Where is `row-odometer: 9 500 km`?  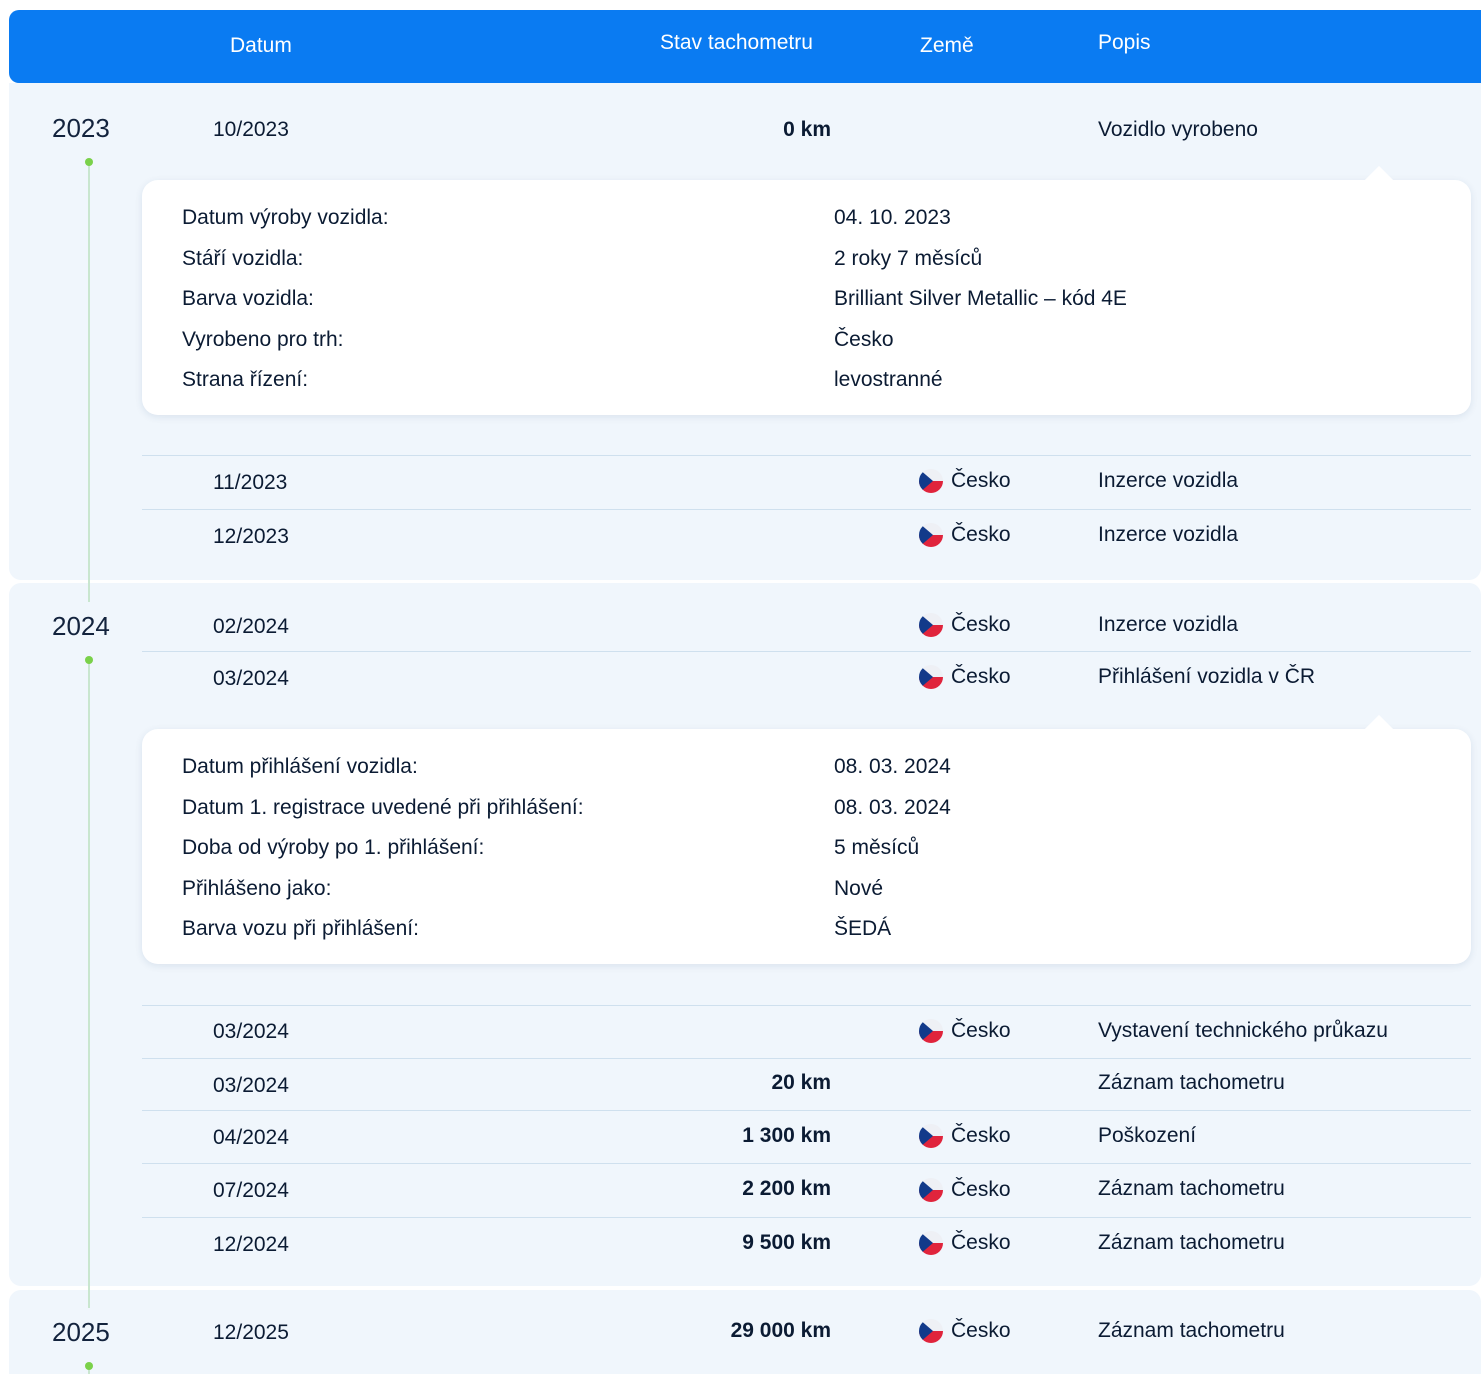
row-odometer: 9 500 km is located at coordinates (786, 1242).